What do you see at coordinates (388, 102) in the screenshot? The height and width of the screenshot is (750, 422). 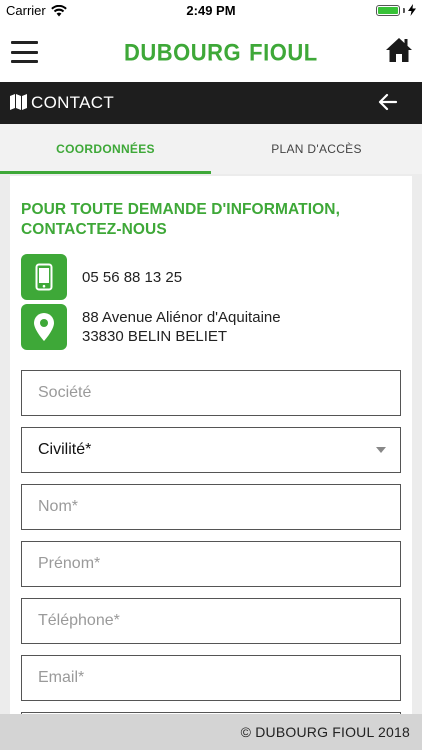 I see `arrow-left-icon` at bounding box center [388, 102].